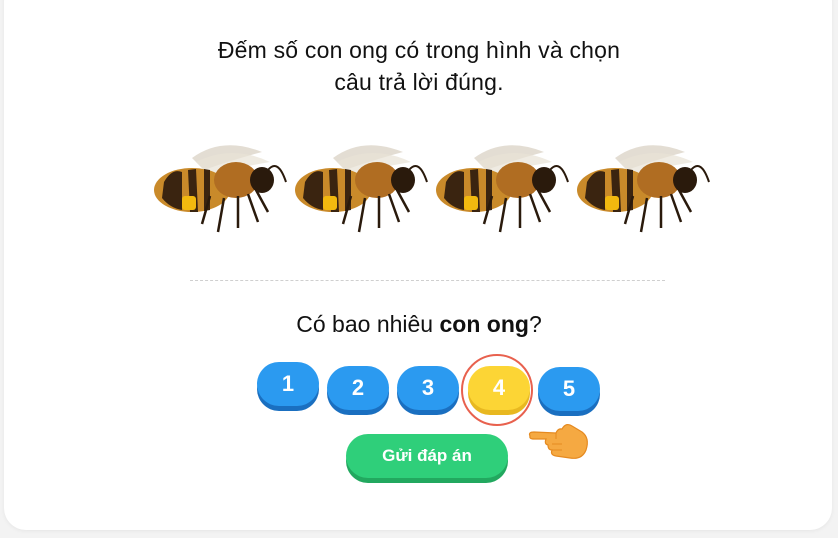 The width and height of the screenshot is (838, 538). I want to click on answer-option-5: 5, so click(569, 389).